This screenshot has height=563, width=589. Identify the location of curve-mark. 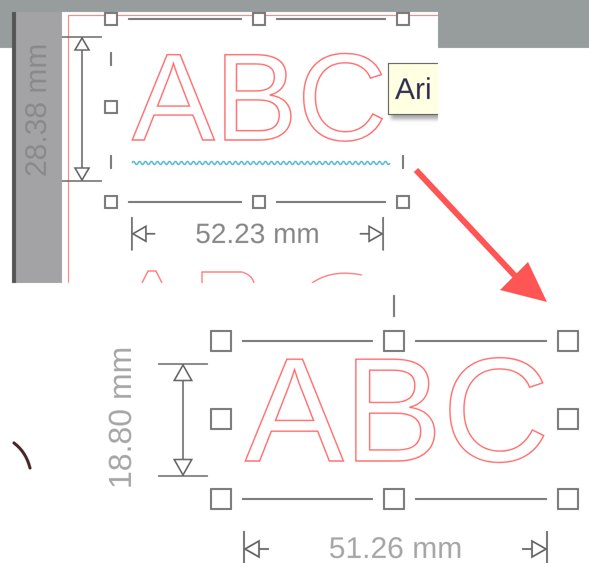
(22, 456).